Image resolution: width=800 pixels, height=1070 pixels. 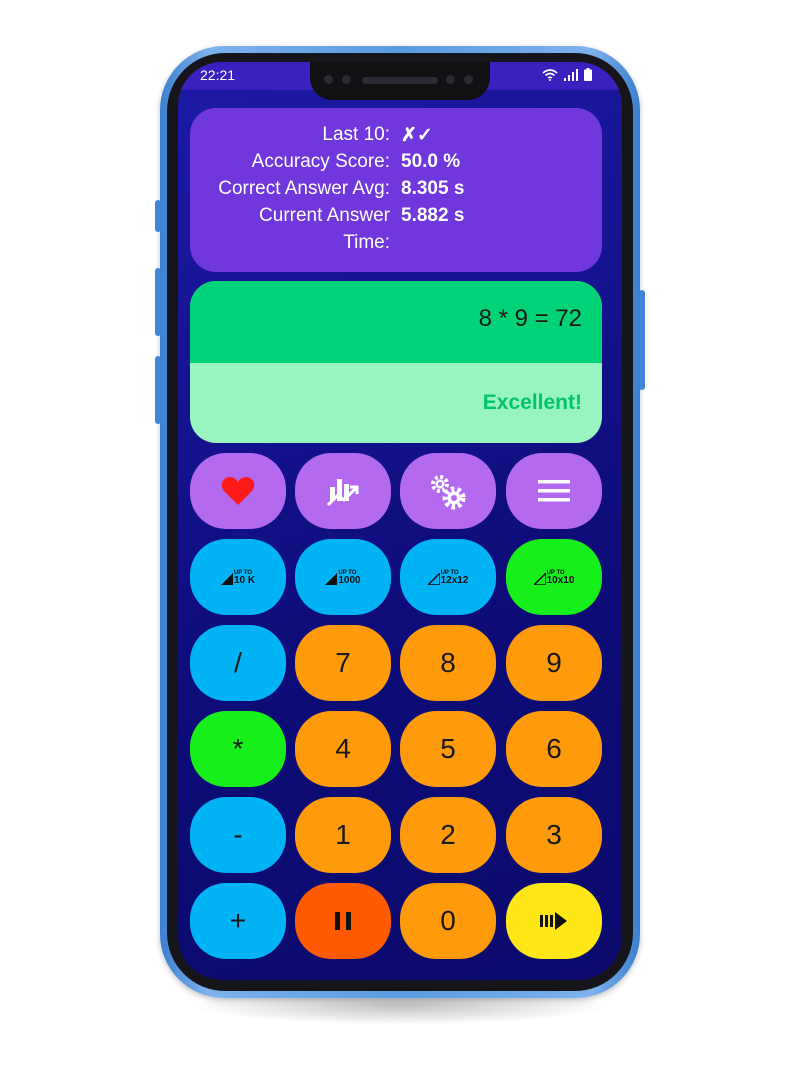 I want to click on level-1000-button: UP TO 1000, so click(x=343, y=577).